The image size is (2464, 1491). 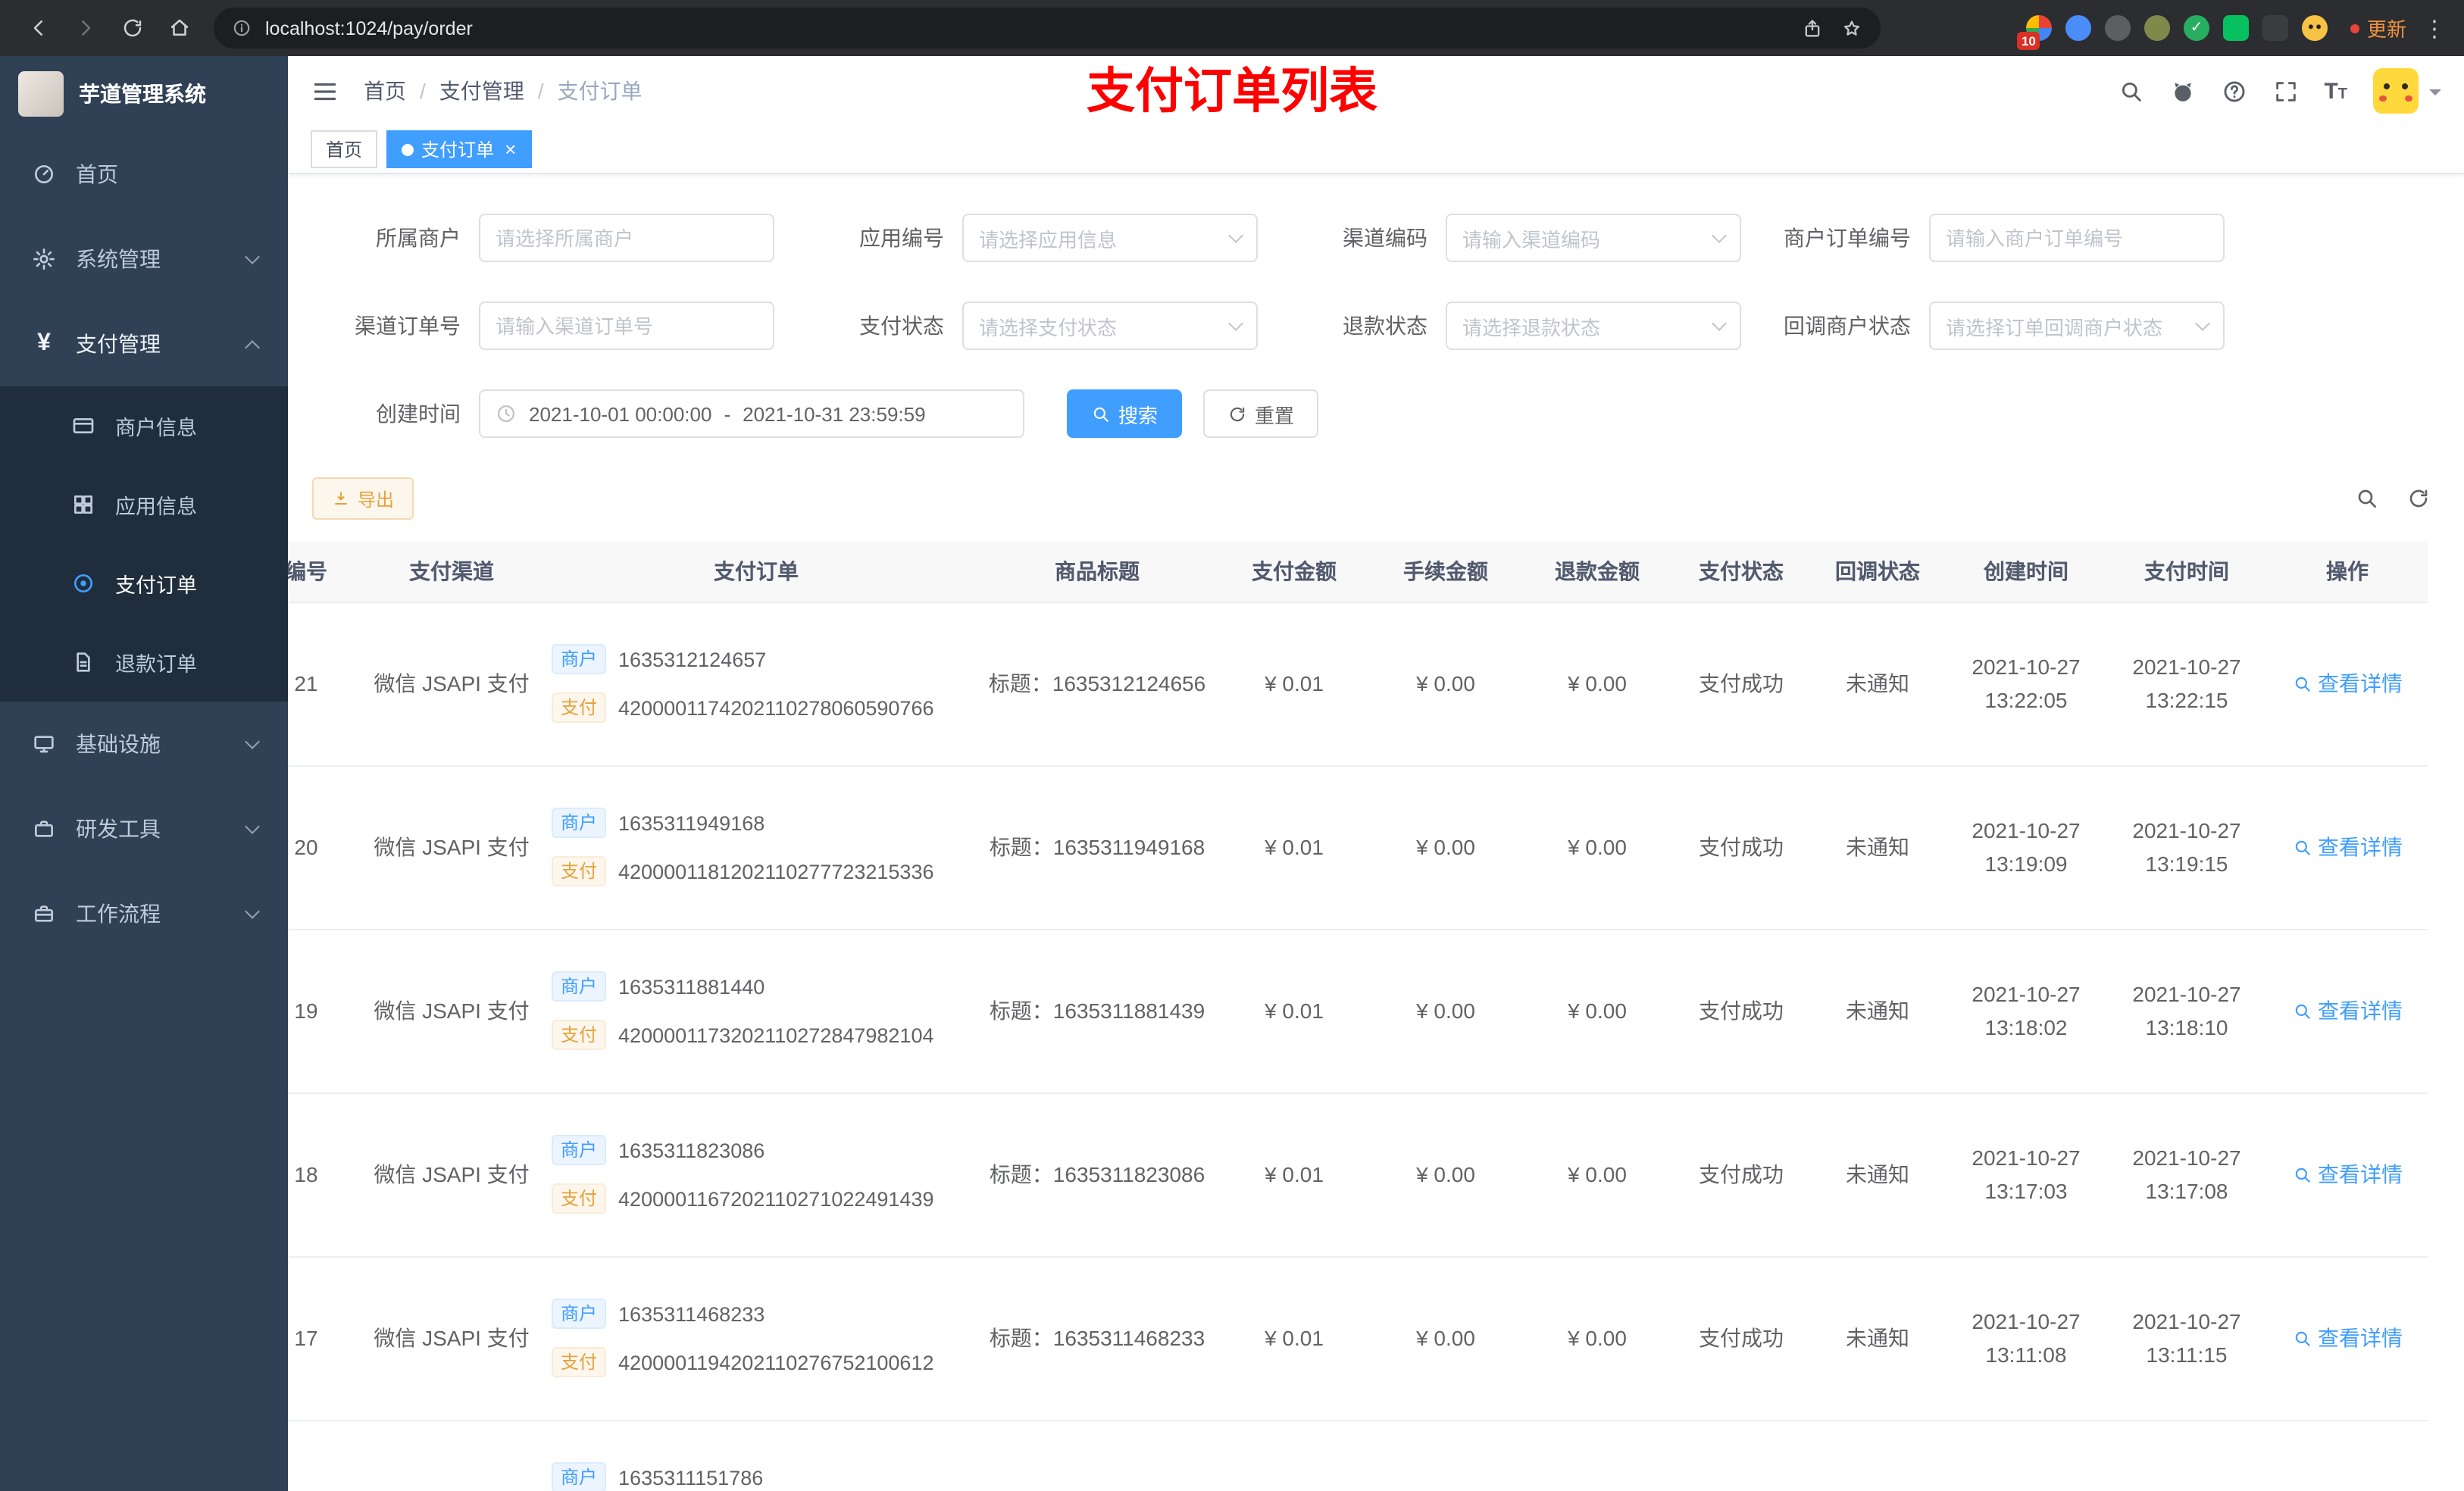 What do you see at coordinates (144, 259) in the screenshot?
I see `sidebar-item-system: 系统管理` at bounding box center [144, 259].